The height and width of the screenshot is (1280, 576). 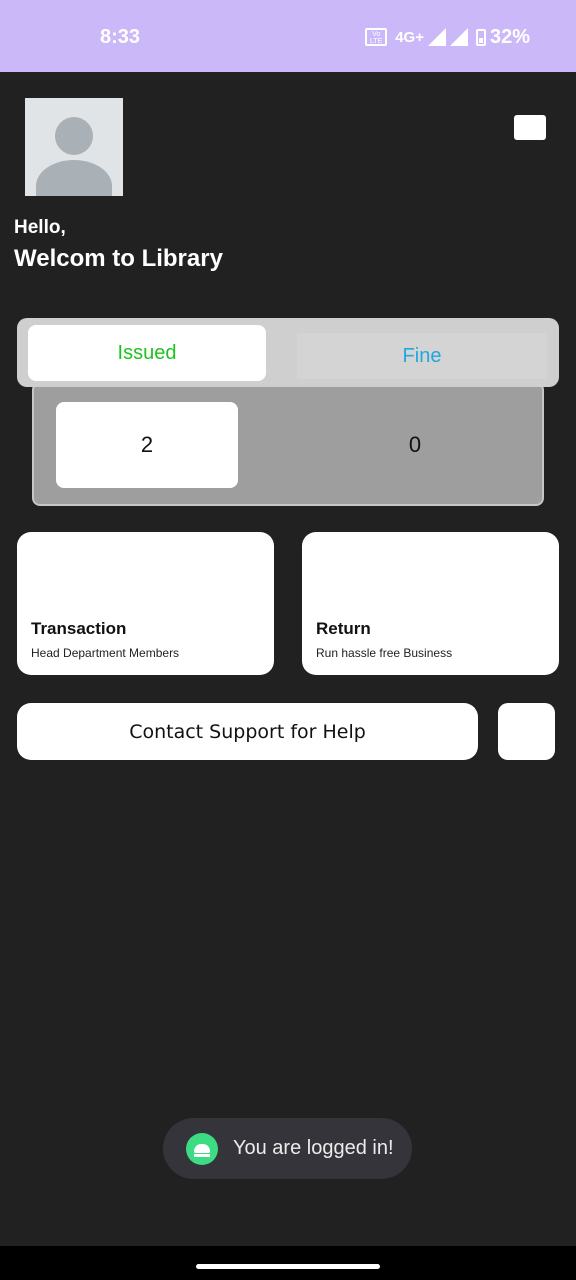 I want to click on support-side-button, so click(x=526, y=731).